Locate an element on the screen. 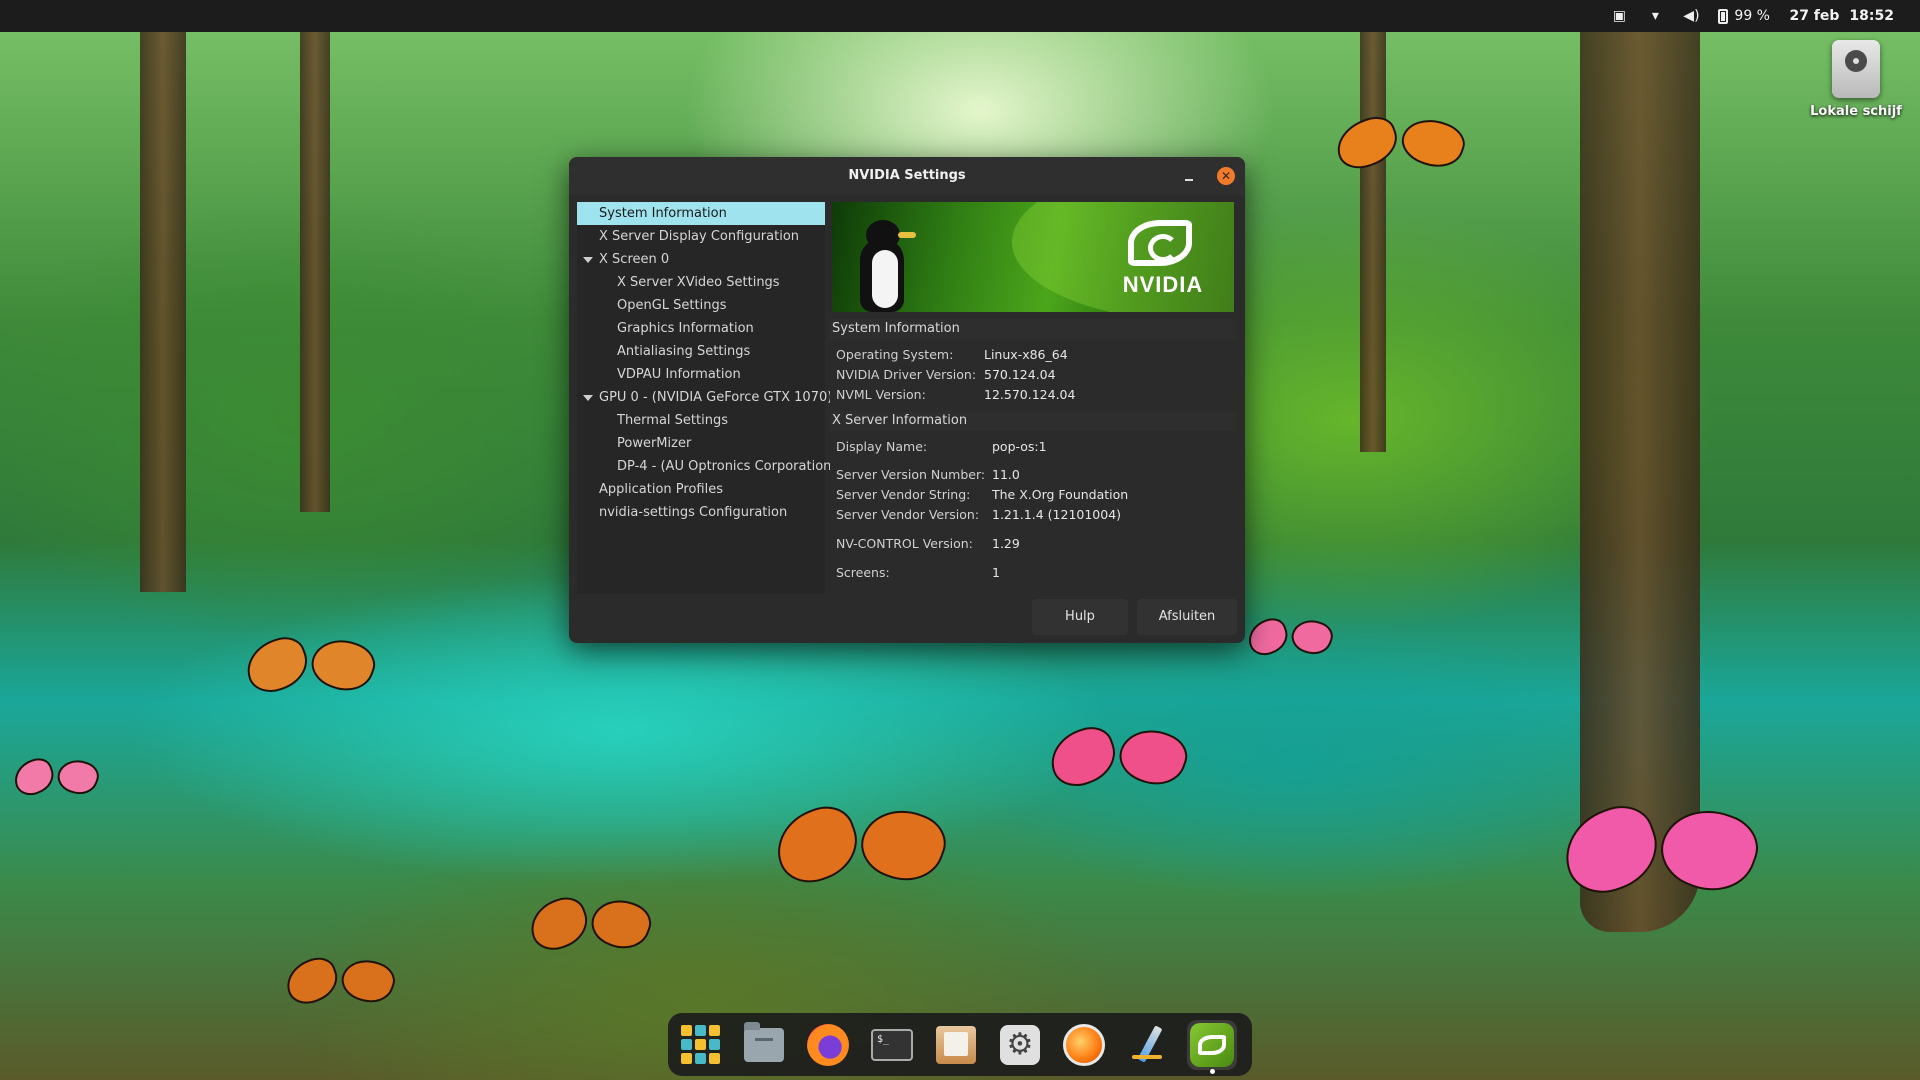 This screenshot has width=1920, height=1080. text-editor-icon is located at coordinates (956, 1044).